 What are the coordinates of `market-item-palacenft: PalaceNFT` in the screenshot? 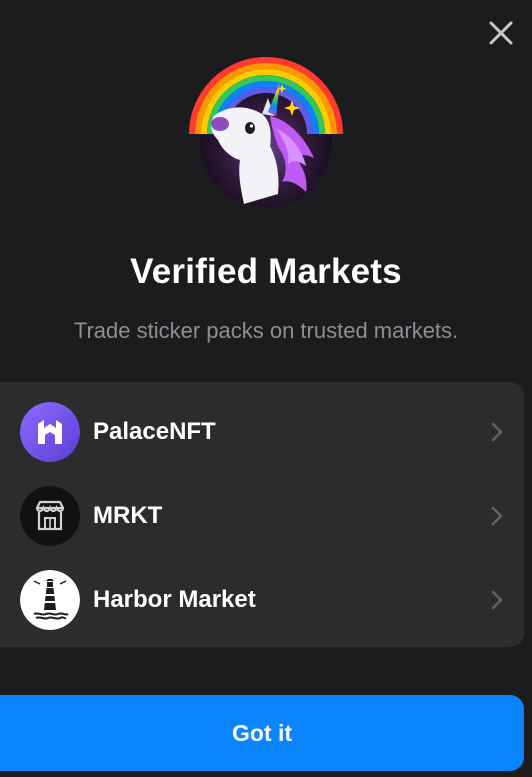 It's located at (262, 432).